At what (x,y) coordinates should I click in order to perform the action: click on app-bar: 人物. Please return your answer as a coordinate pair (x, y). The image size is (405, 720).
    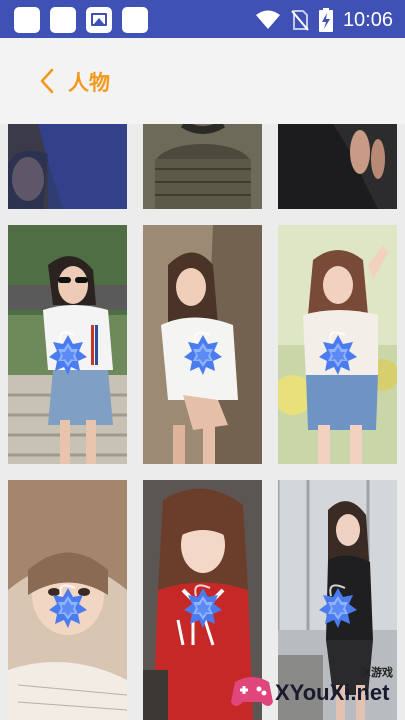
    Looking at the image, I should click on (202, 81).